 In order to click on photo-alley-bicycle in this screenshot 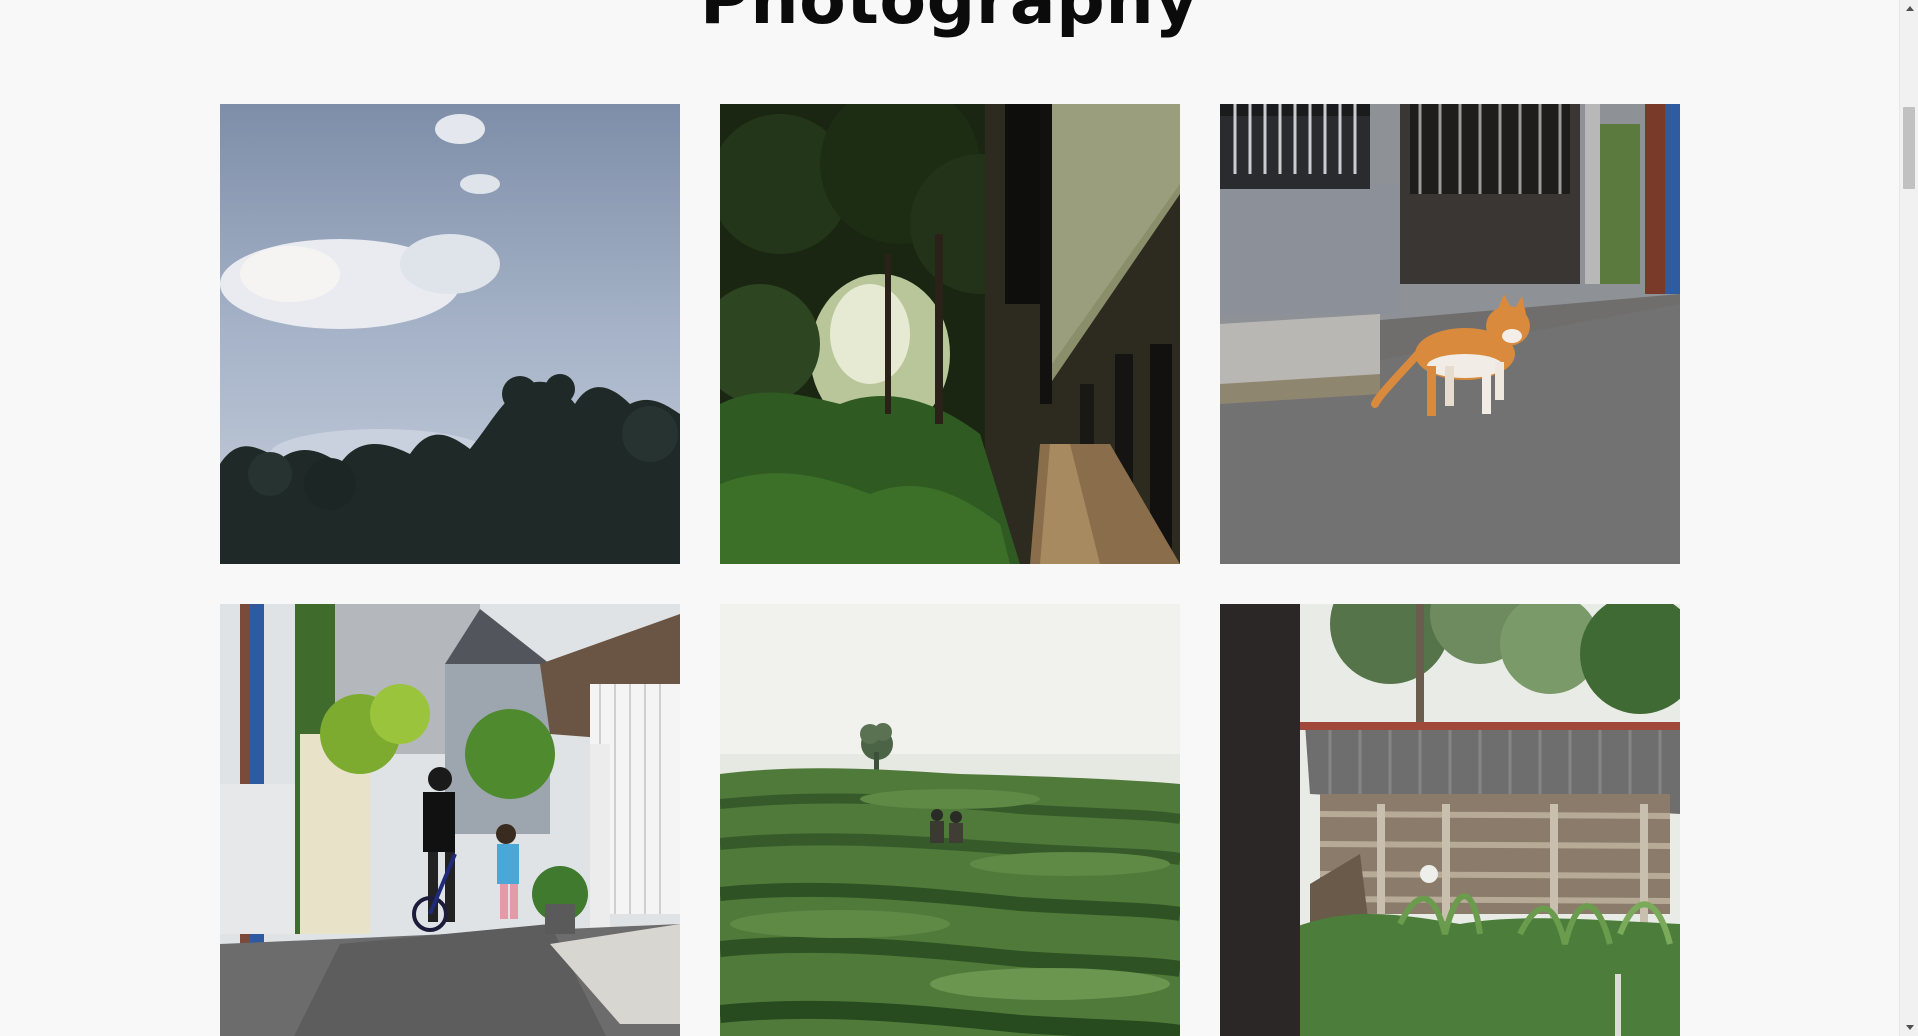, I will do `click(450, 820)`.